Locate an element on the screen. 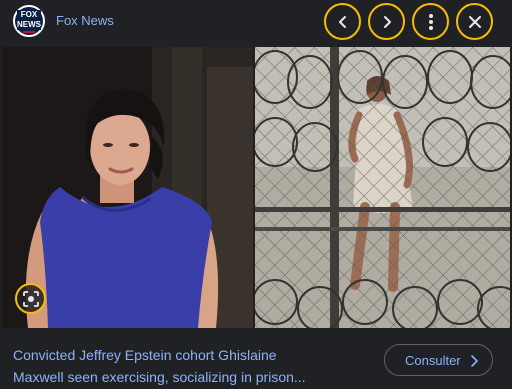 Image resolution: width=512 pixels, height=389 pixels. visual-search-button is located at coordinates (30, 298).